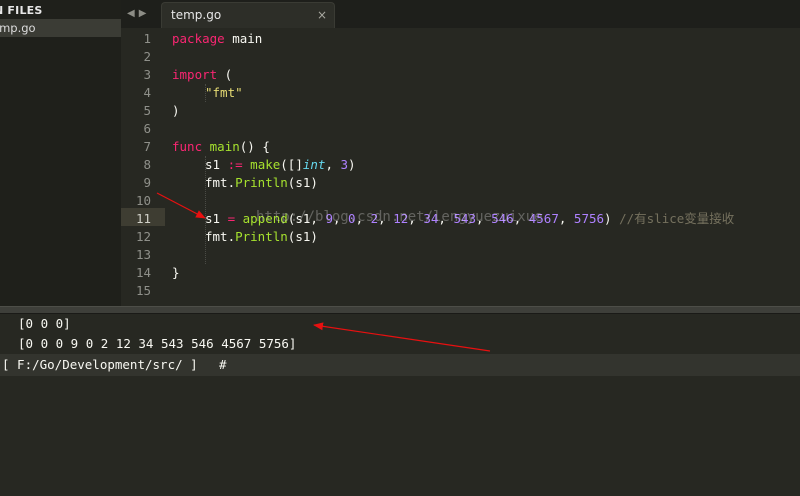  What do you see at coordinates (147, 38) in the screenshot?
I see `line-number: 1` at bounding box center [147, 38].